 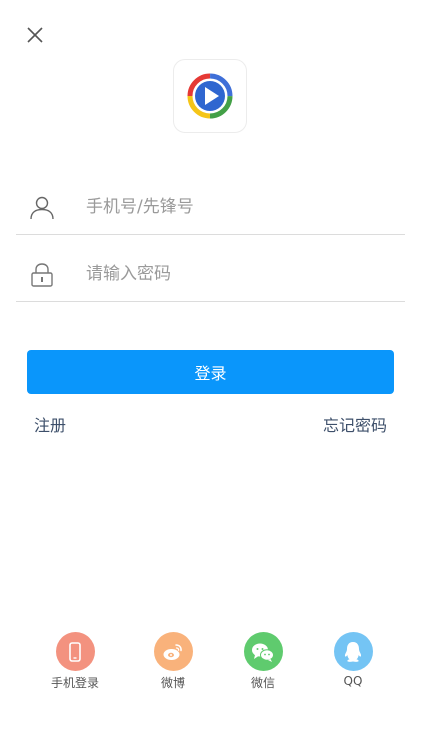 I want to click on wechat-login-button: 微信, so click(x=263, y=661).